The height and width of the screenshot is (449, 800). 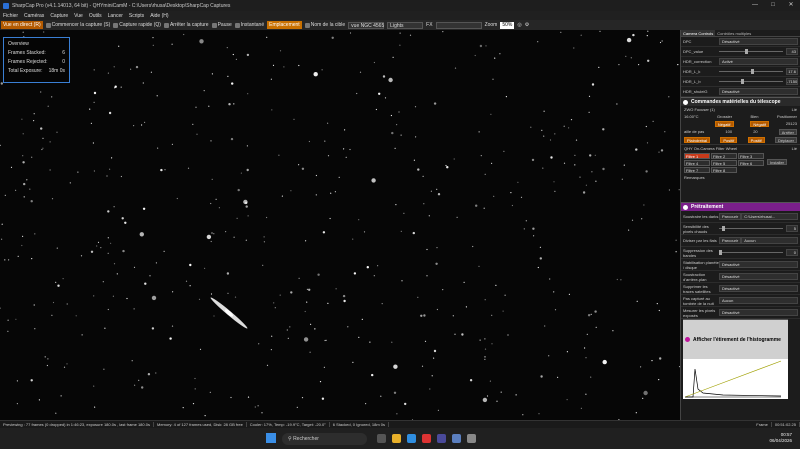 I want to click on filter-button: Filtre 6, so click(x=751, y=163).